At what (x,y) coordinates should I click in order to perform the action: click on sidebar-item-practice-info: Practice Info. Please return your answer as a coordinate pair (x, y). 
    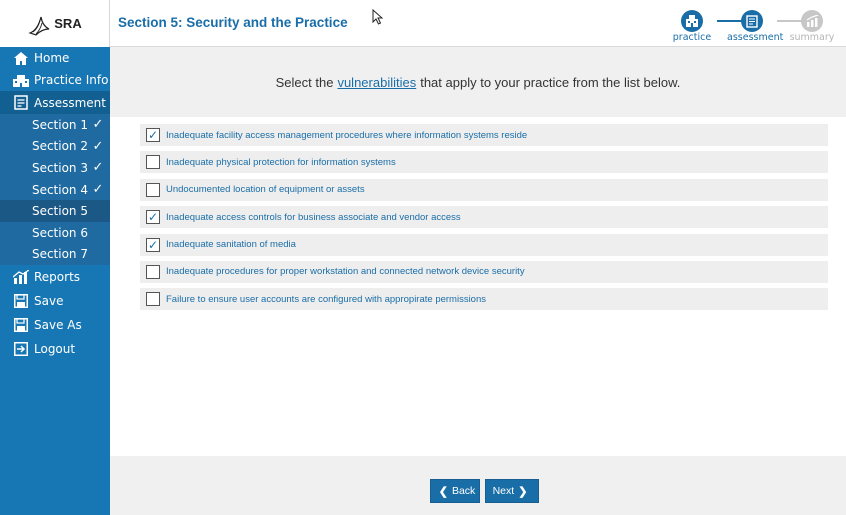
    Looking at the image, I should click on (55, 80).